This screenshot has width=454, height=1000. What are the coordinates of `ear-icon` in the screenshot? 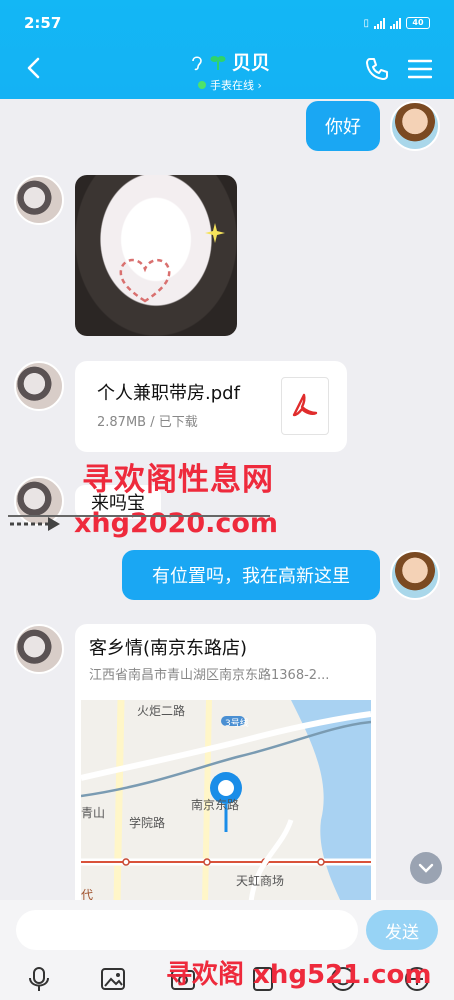 It's located at (197, 62).